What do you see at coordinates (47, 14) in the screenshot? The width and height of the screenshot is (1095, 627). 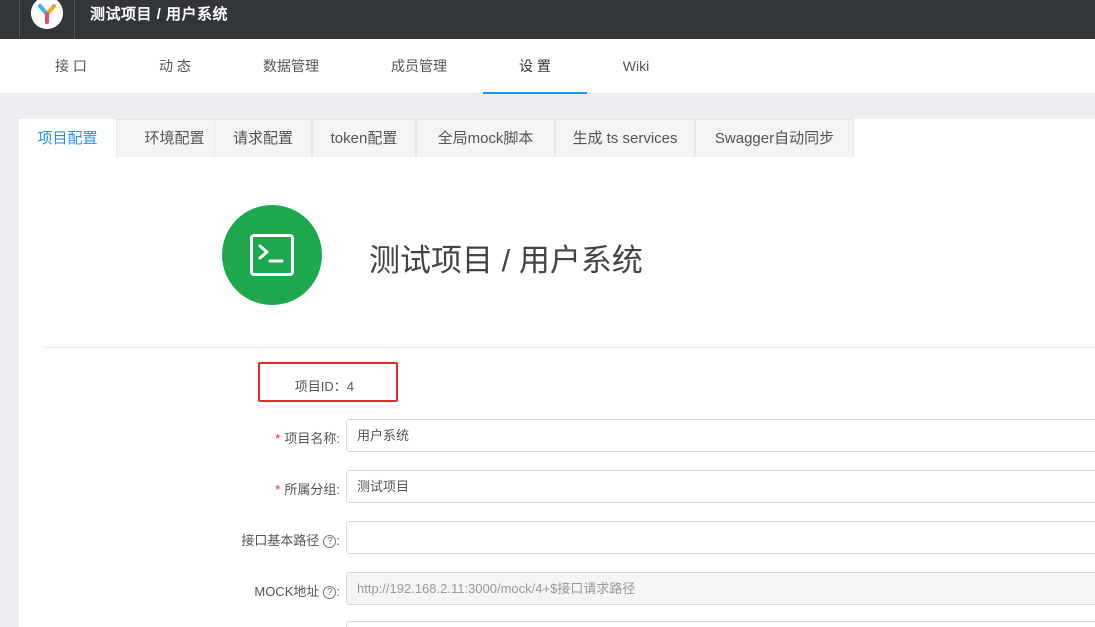 I see `yapi-logo-icon` at bounding box center [47, 14].